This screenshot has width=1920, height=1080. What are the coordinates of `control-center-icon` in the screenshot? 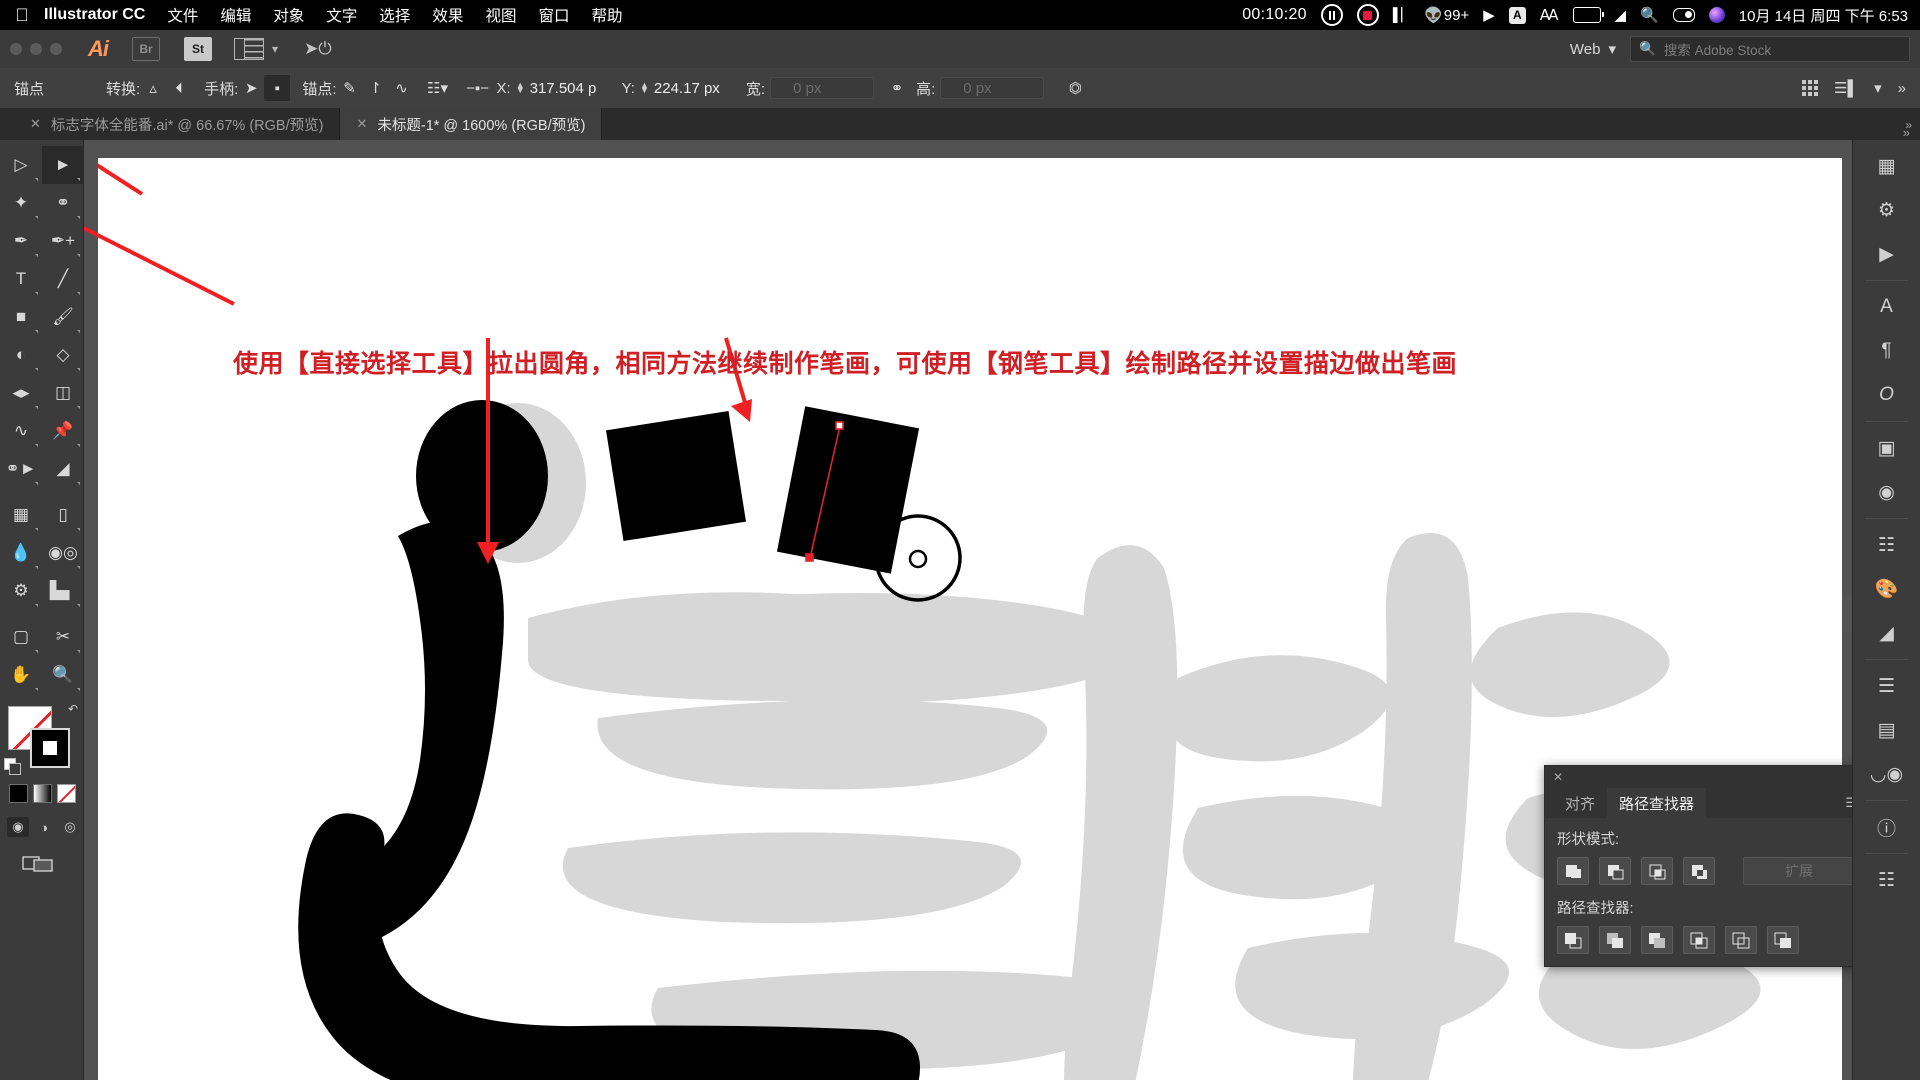 It's located at (1683, 15).